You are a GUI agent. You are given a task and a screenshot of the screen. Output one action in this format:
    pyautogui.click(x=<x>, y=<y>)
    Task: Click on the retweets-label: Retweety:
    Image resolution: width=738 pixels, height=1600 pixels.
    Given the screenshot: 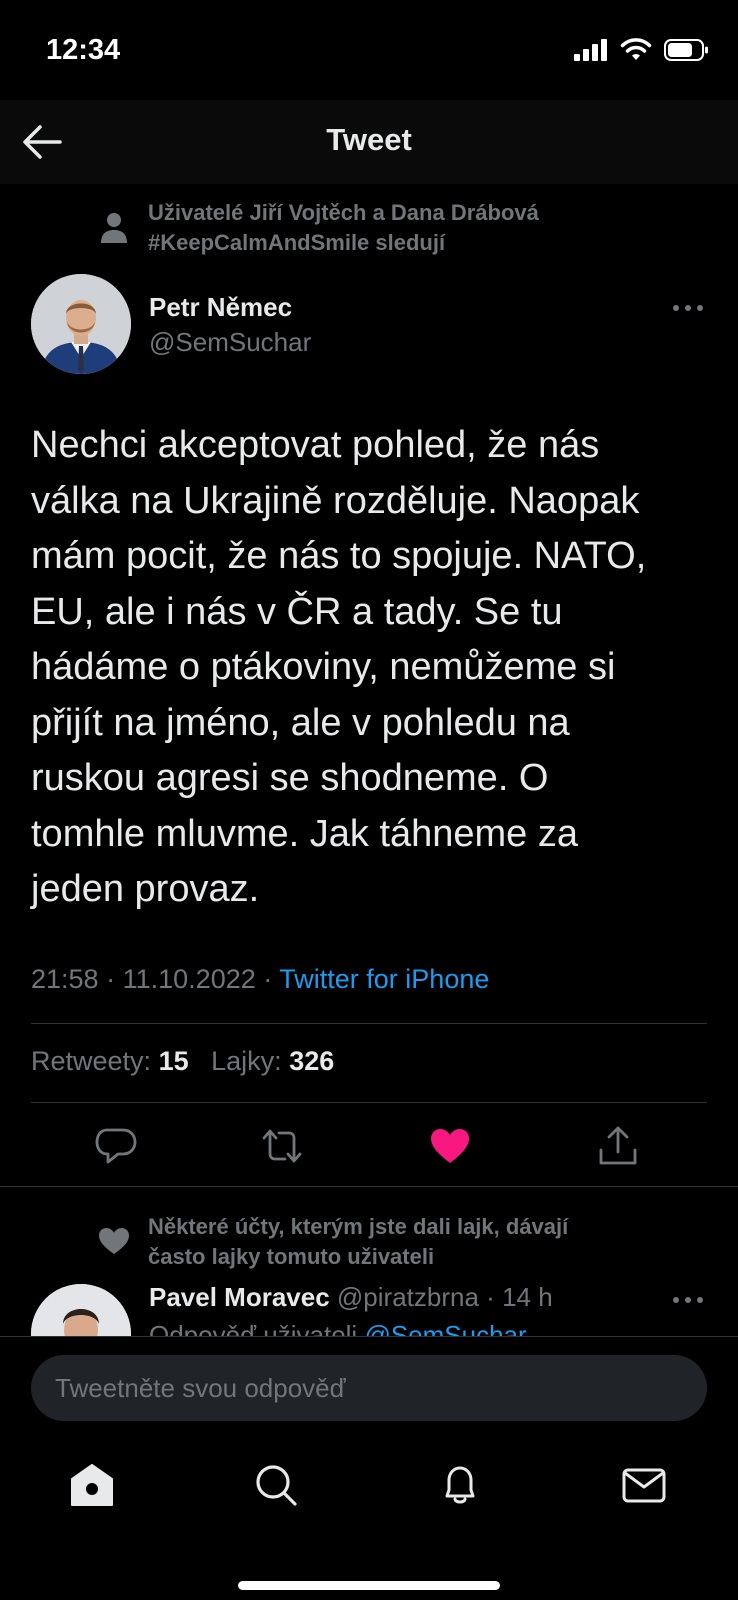 What is the action you would take?
    pyautogui.click(x=91, y=1061)
    